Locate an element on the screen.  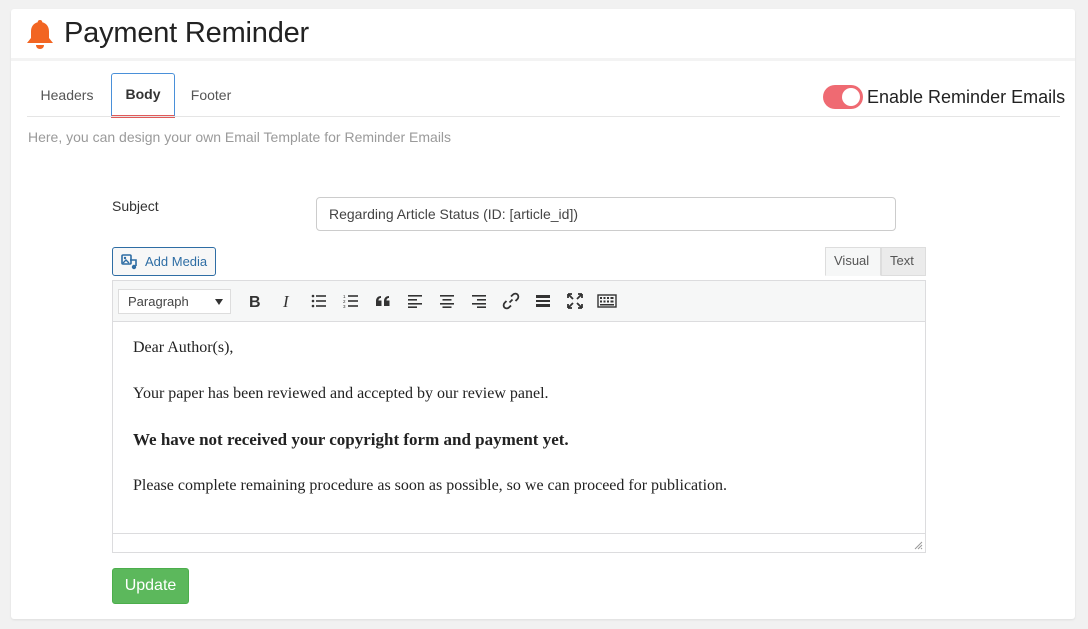
editor-toolbar: Paragraph B I 1 2 3 is located at coordinates (519, 301).